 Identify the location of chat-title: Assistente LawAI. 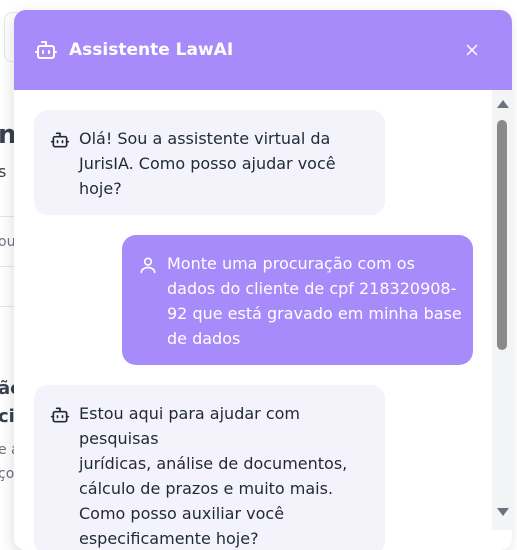
(151, 50).